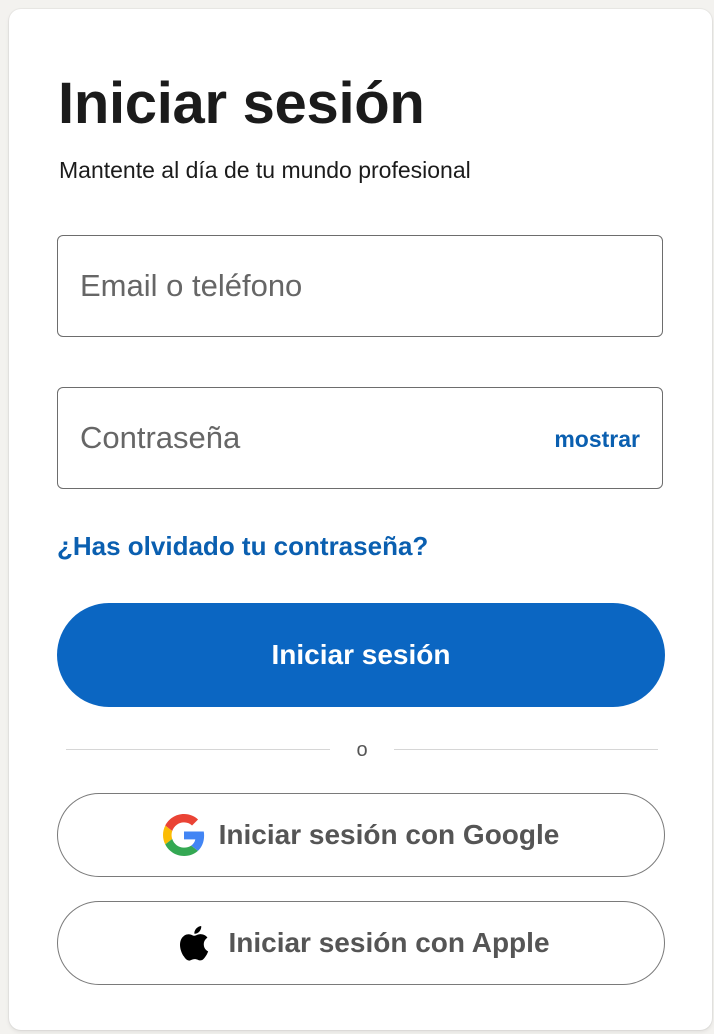 The width and height of the screenshot is (714, 1034). What do you see at coordinates (389, 834) in the screenshot?
I see `google-sign-in-label: Iniciar sesión con Google` at bounding box center [389, 834].